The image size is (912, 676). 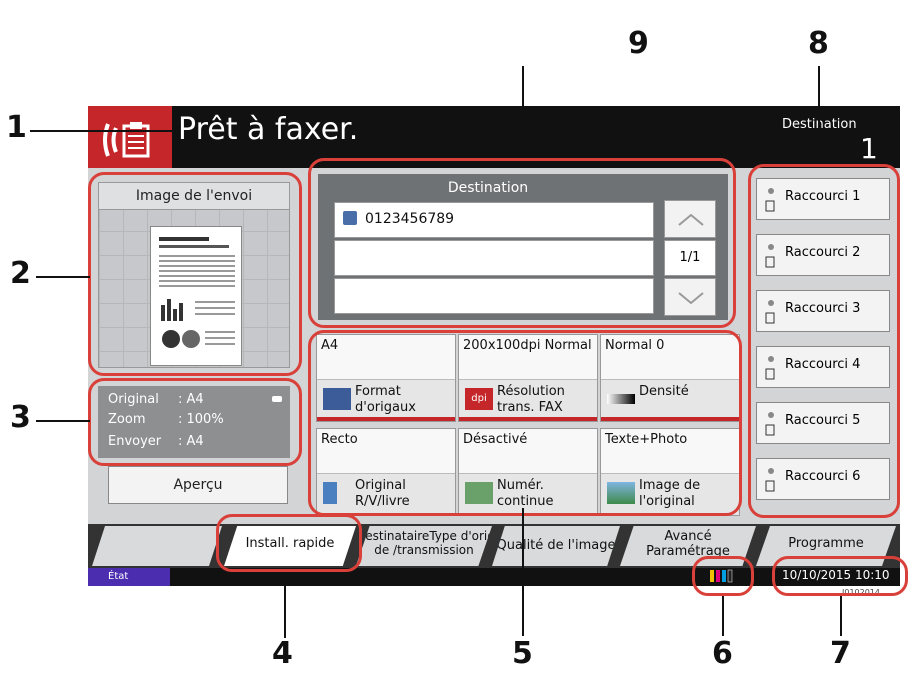 What do you see at coordinates (20, 273) in the screenshot?
I see `callout-number-2: 2` at bounding box center [20, 273].